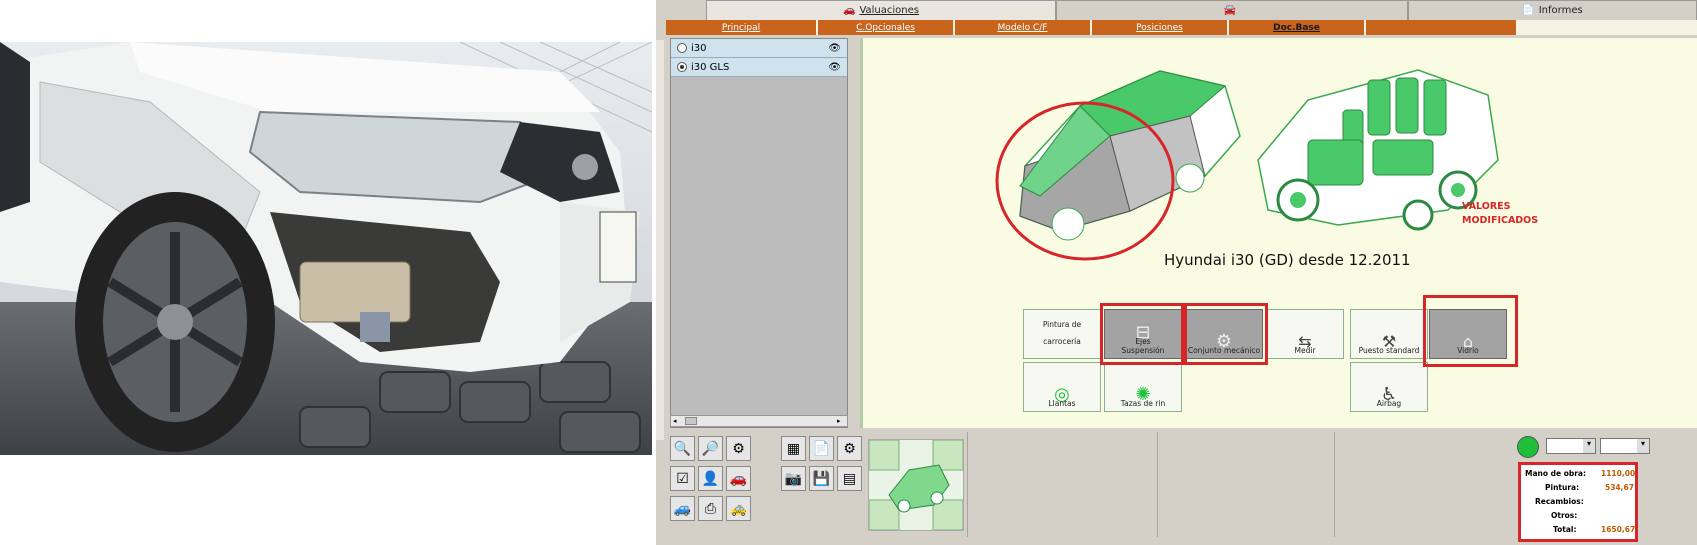 Image resolution: width=1697 pixels, height=545 pixels. Describe the element at coordinates (793, 448) in the screenshot. I see `form-icon: ▦` at that location.